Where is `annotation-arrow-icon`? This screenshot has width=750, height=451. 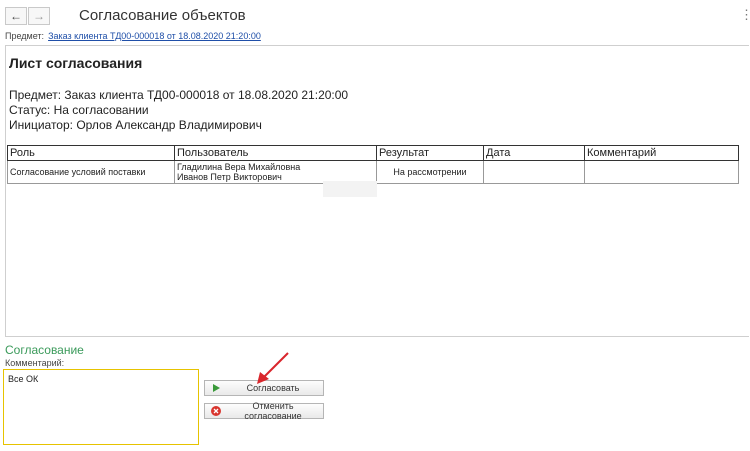
annotation-arrow-icon is located at coordinates (273, 368).